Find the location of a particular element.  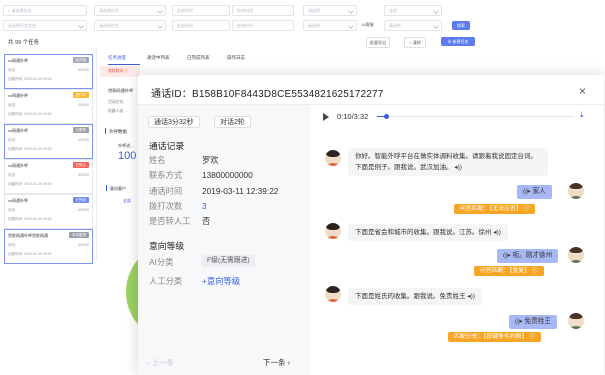

customer-message: ((▸ 免贵姓王 is located at coordinates (533, 322).